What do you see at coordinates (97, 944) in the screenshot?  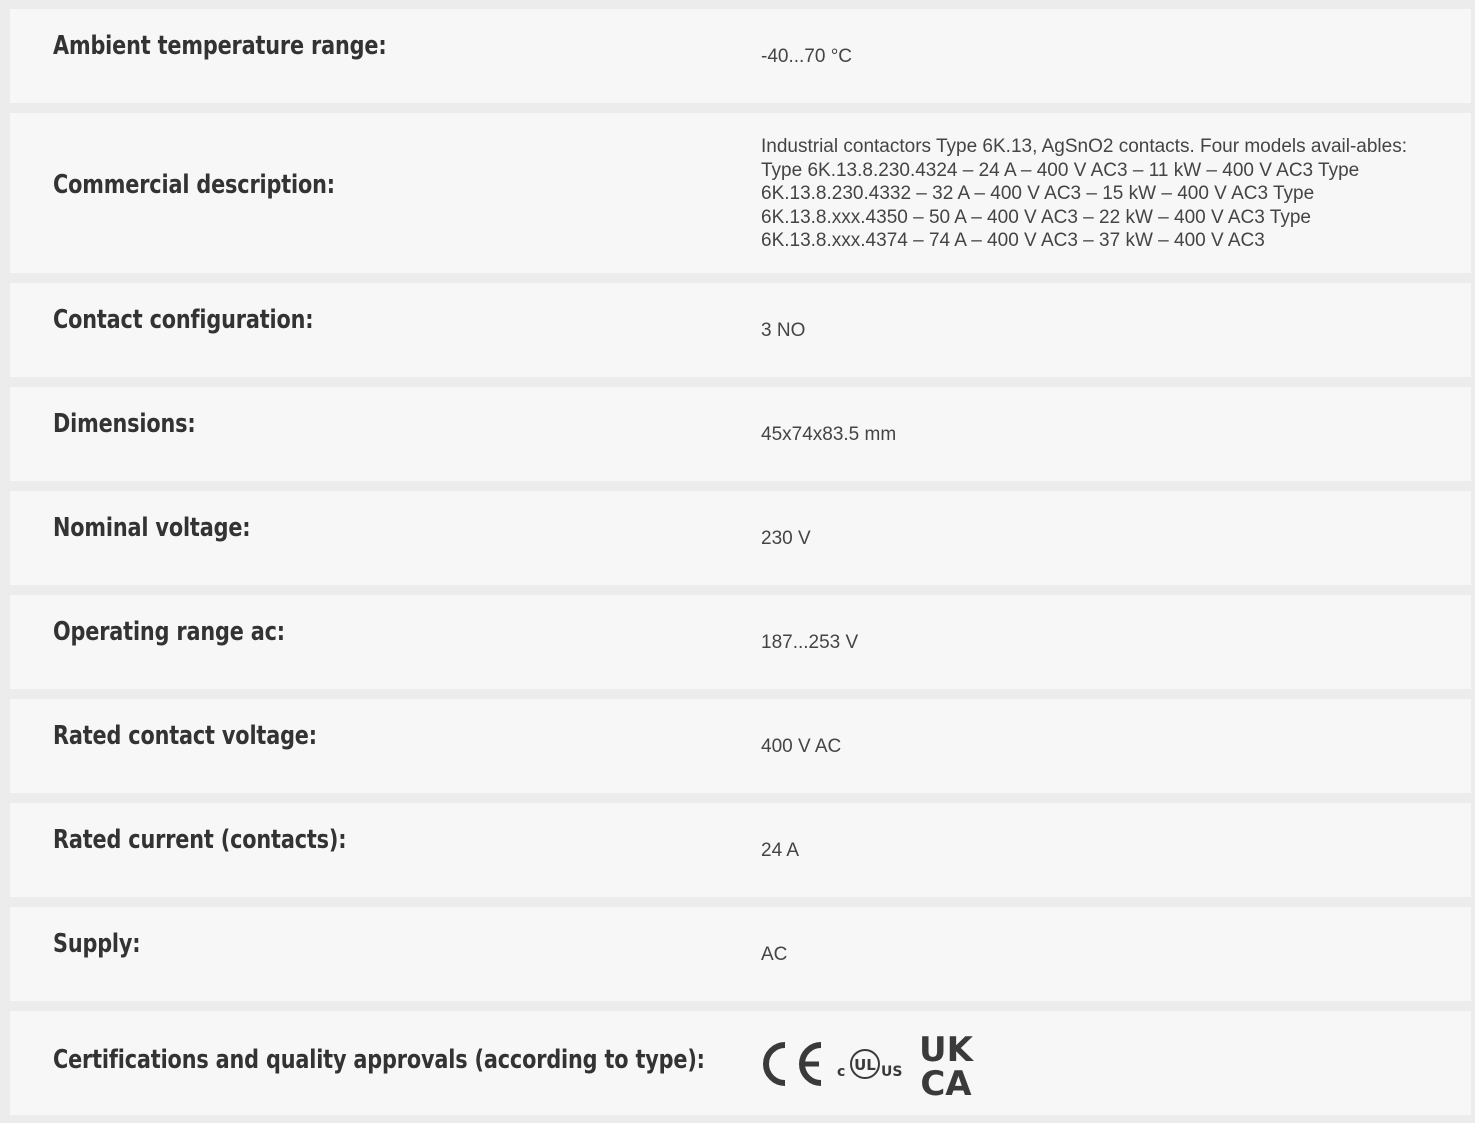 I see `spec-label: Supply:` at bounding box center [97, 944].